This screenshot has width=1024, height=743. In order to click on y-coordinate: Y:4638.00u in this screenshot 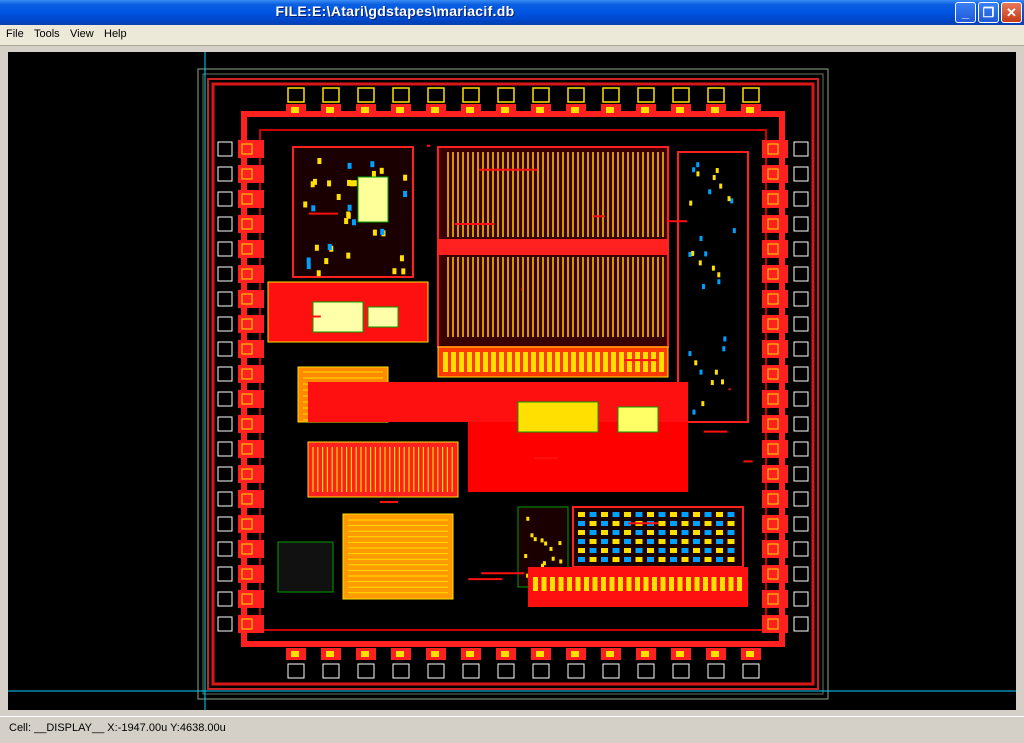, I will do `click(198, 728)`.